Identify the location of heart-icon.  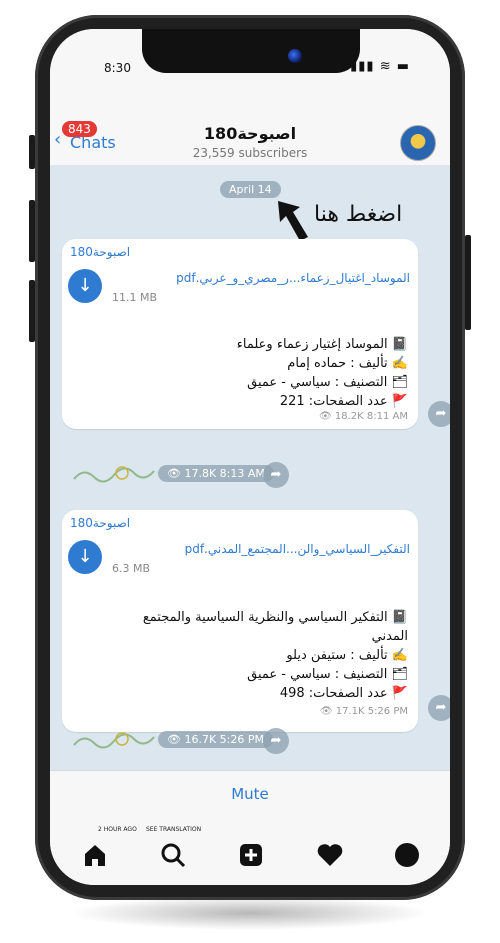
(330, 855).